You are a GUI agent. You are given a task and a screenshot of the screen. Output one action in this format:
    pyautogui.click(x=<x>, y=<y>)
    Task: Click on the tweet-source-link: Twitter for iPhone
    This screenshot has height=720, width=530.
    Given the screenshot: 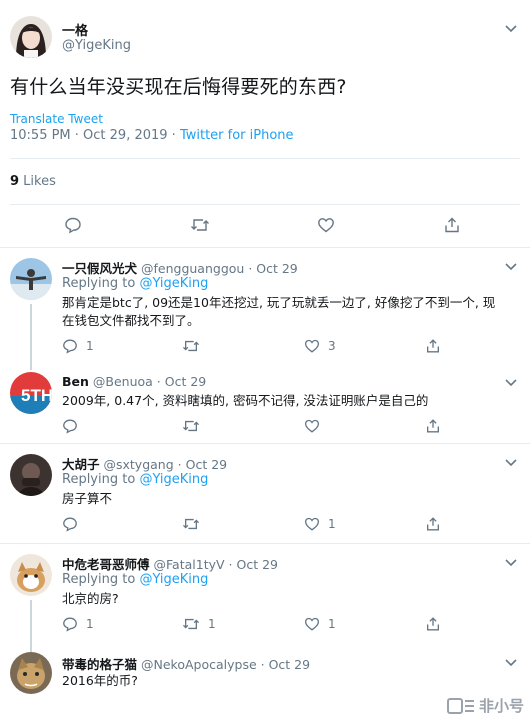 What is the action you would take?
    pyautogui.click(x=237, y=135)
    